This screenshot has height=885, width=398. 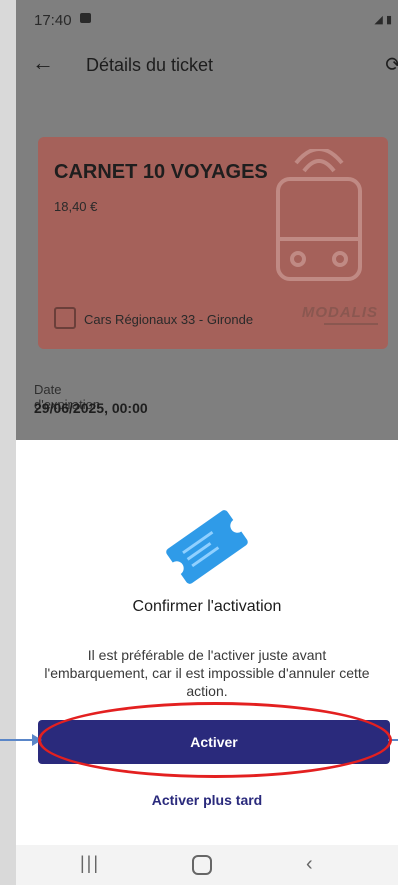 I want to click on system-nav-bar: ||| ‹, so click(x=207, y=865).